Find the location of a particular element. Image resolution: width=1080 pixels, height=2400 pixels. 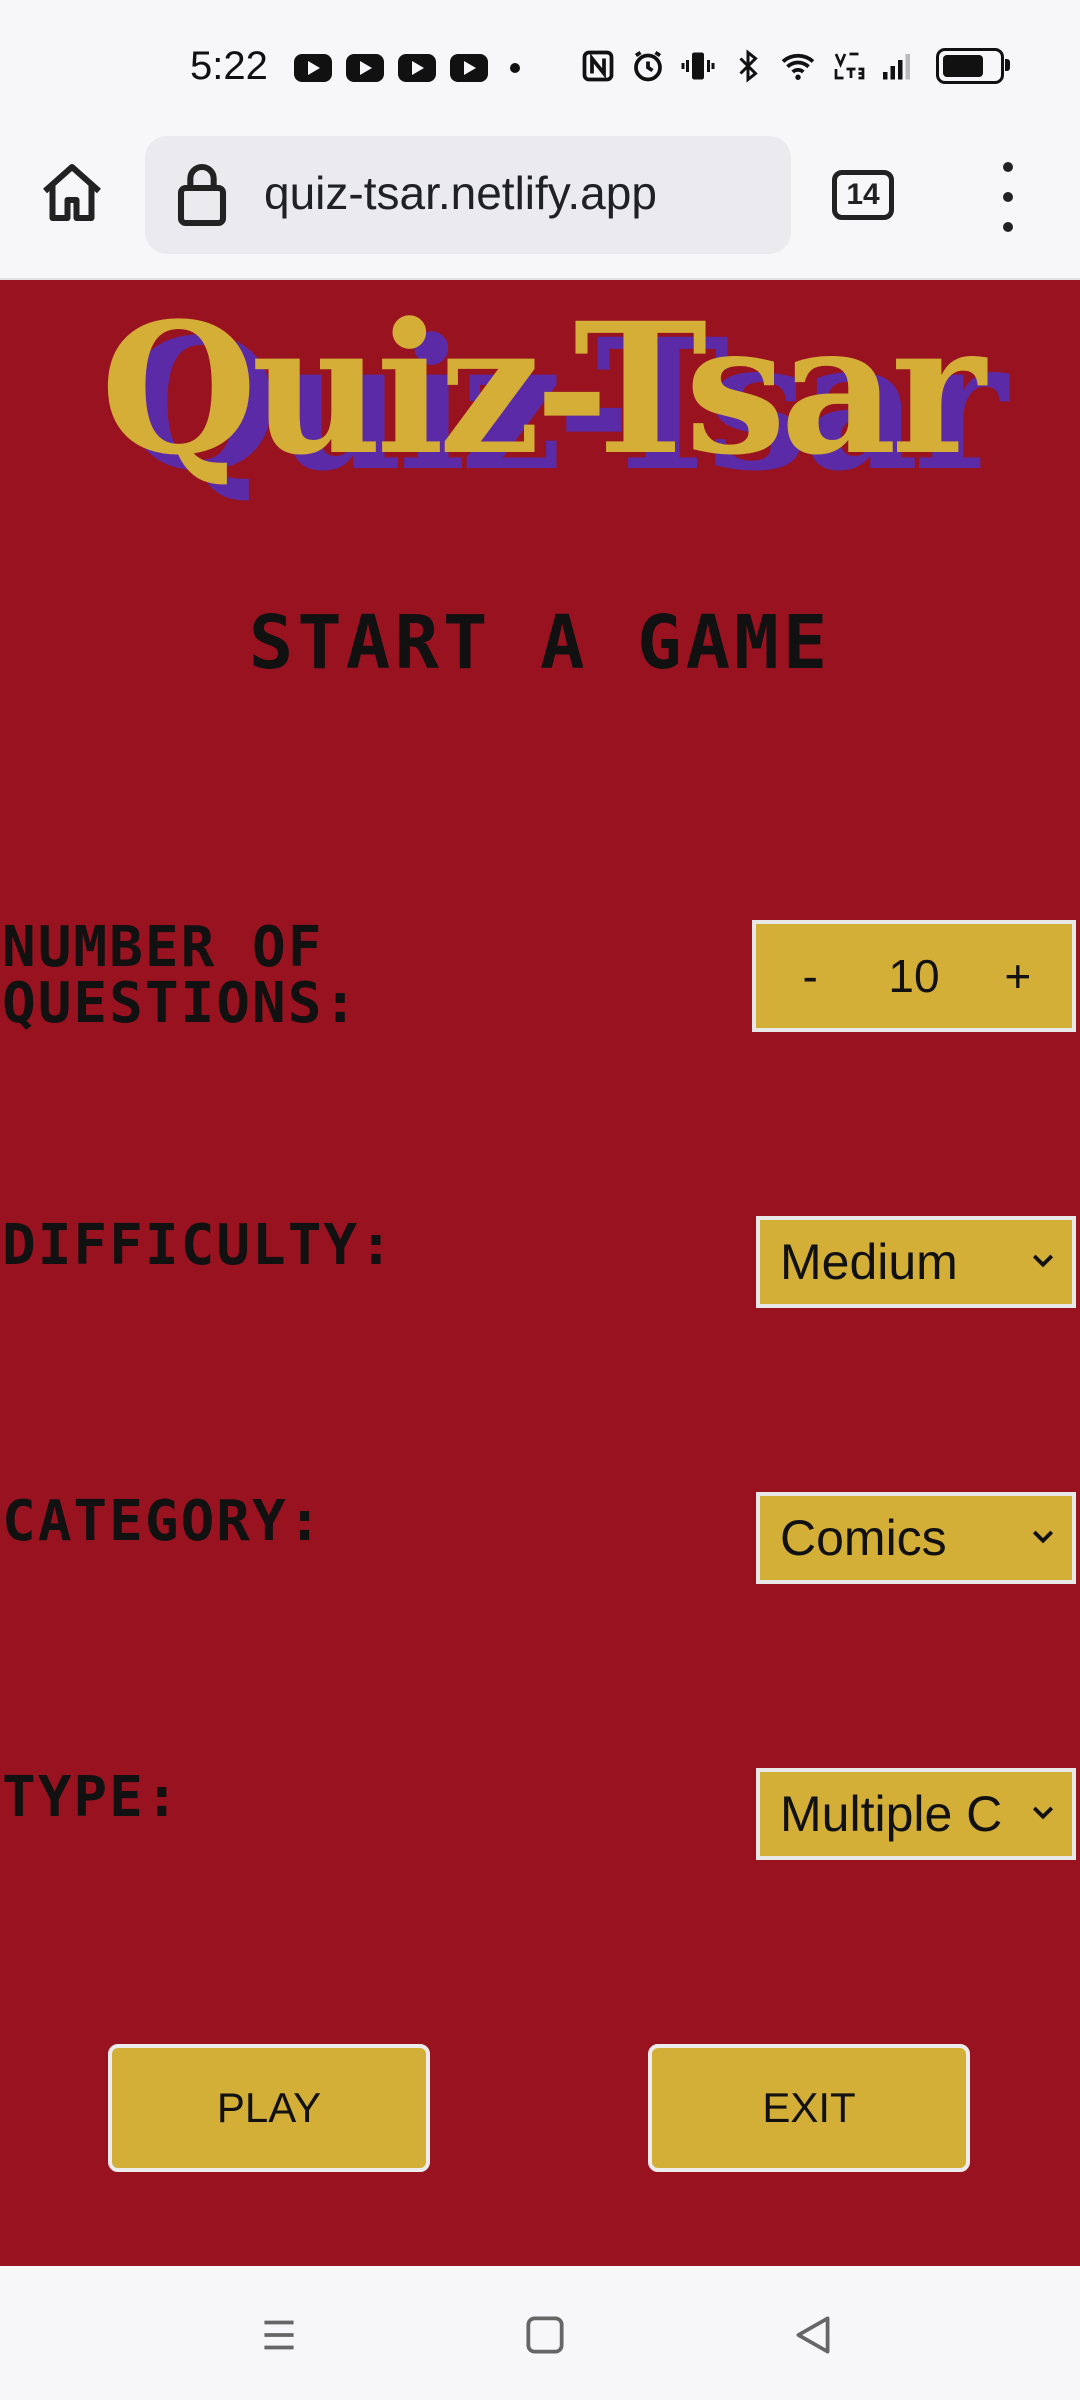

tab-switcher-button: 14 is located at coordinates (863, 195).